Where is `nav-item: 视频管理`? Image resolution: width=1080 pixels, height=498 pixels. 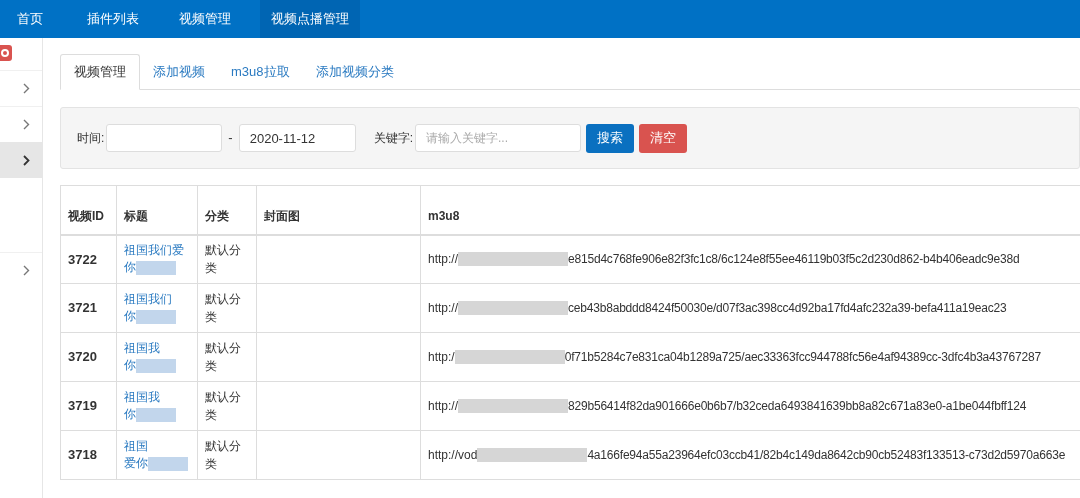 nav-item: 视频管理 is located at coordinates (205, 19).